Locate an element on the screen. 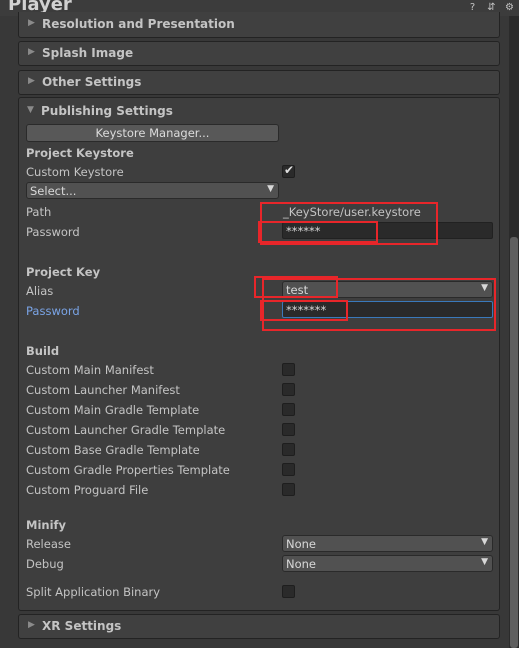 This screenshot has height=648, width=519. debug-label: Debug is located at coordinates (45, 564).